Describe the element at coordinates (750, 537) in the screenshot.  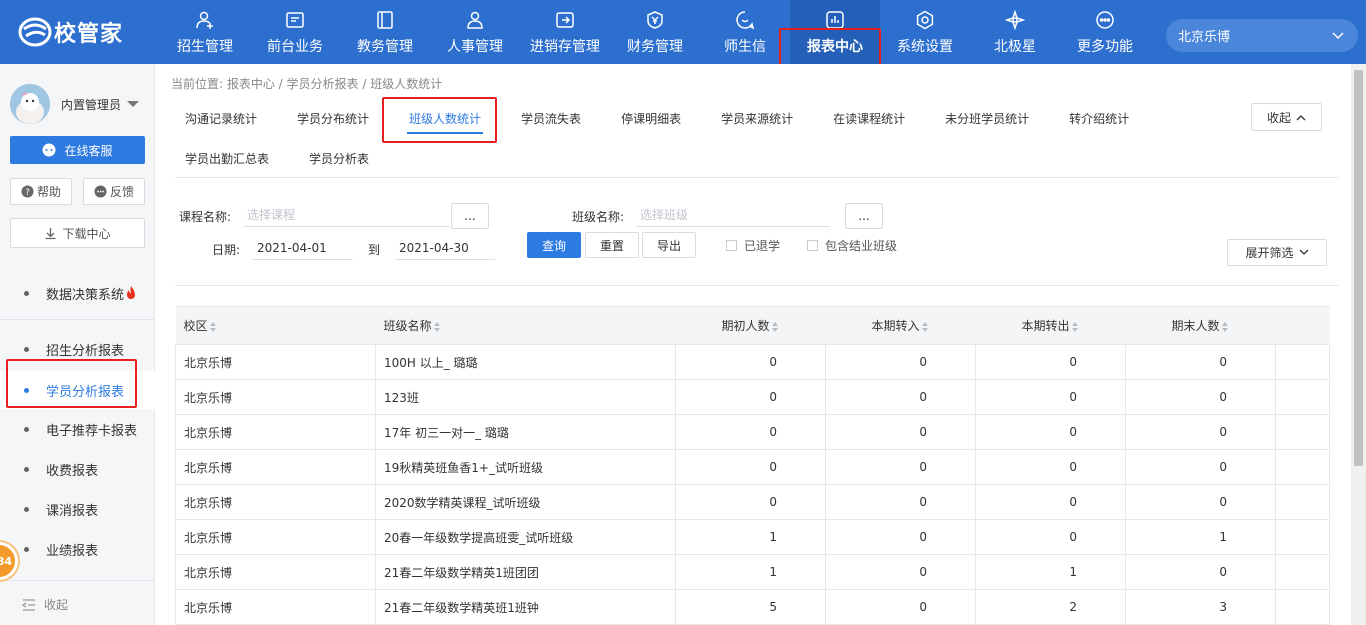
I see `cell-opening-count: 1` at that location.